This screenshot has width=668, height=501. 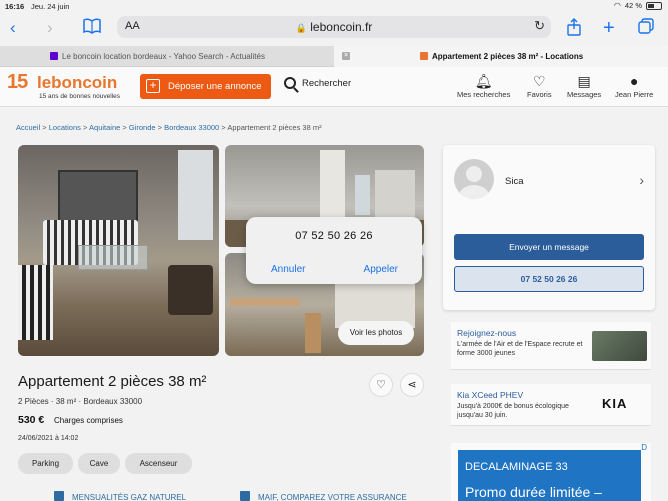 What do you see at coordinates (79, 96) in the screenshot?
I see `logo-tagline: 15 ans de bonnes nouvelles` at bounding box center [79, 96].